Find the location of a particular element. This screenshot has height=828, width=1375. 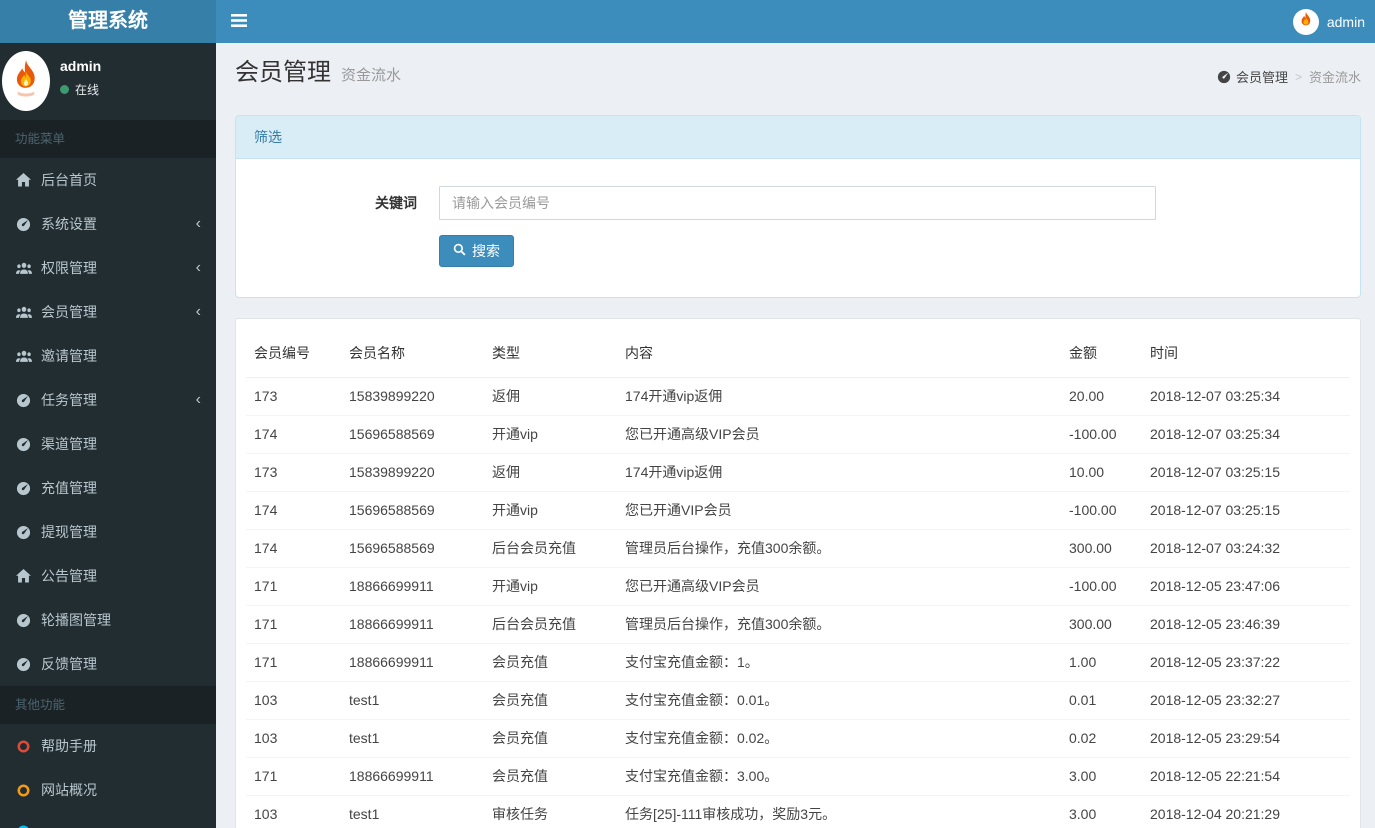

table-cell: 1.00 is located at coordinates (1101, 662).